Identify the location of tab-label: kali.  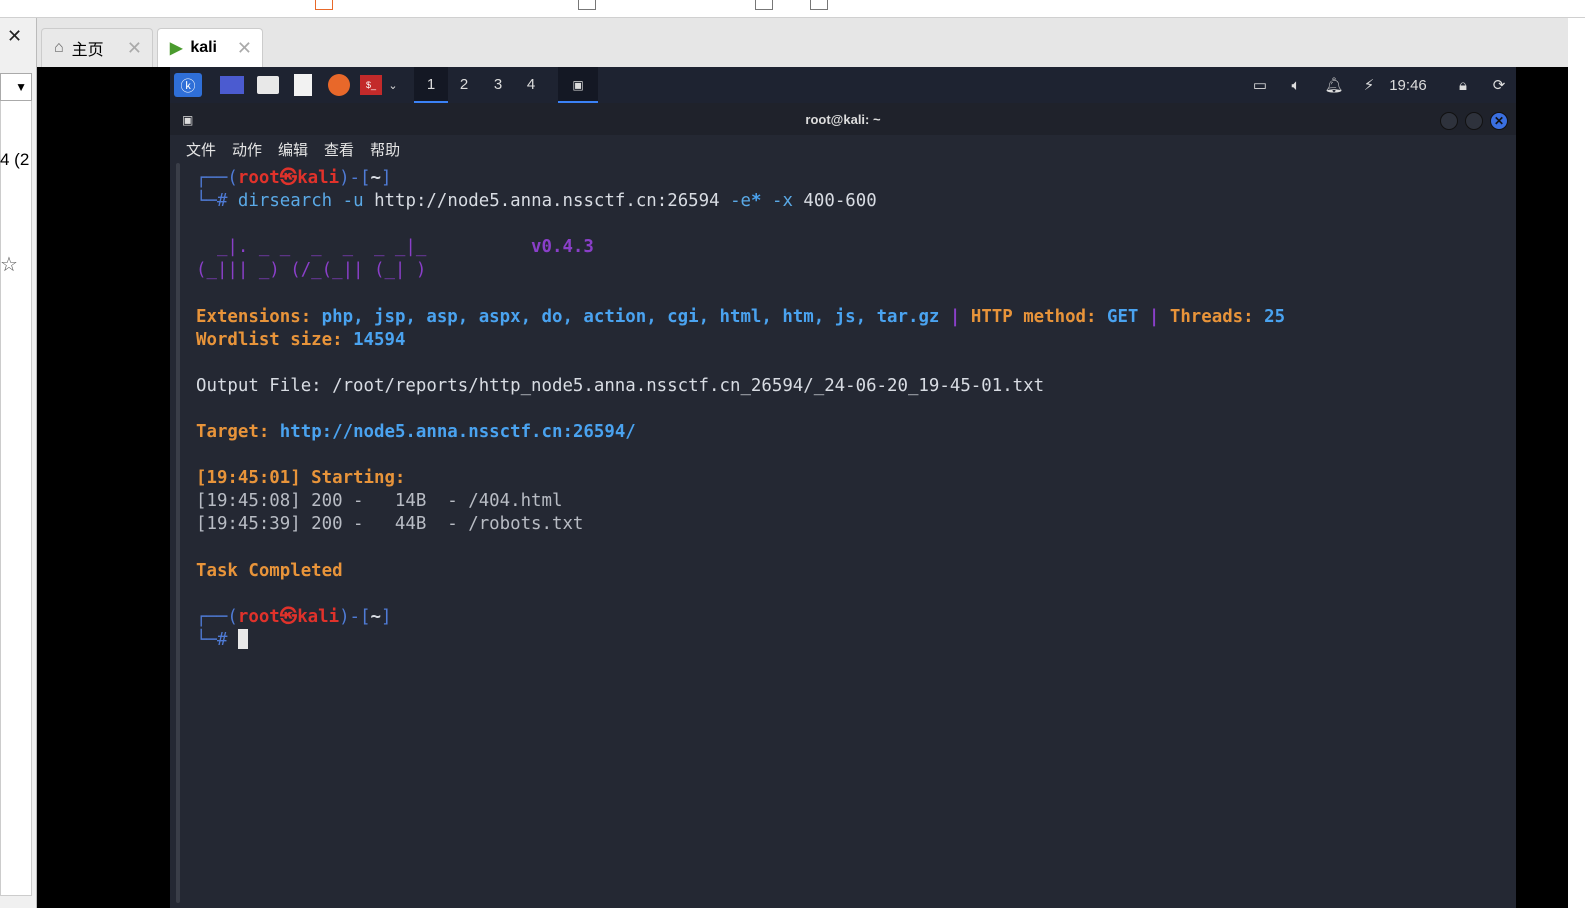
(203, 47).